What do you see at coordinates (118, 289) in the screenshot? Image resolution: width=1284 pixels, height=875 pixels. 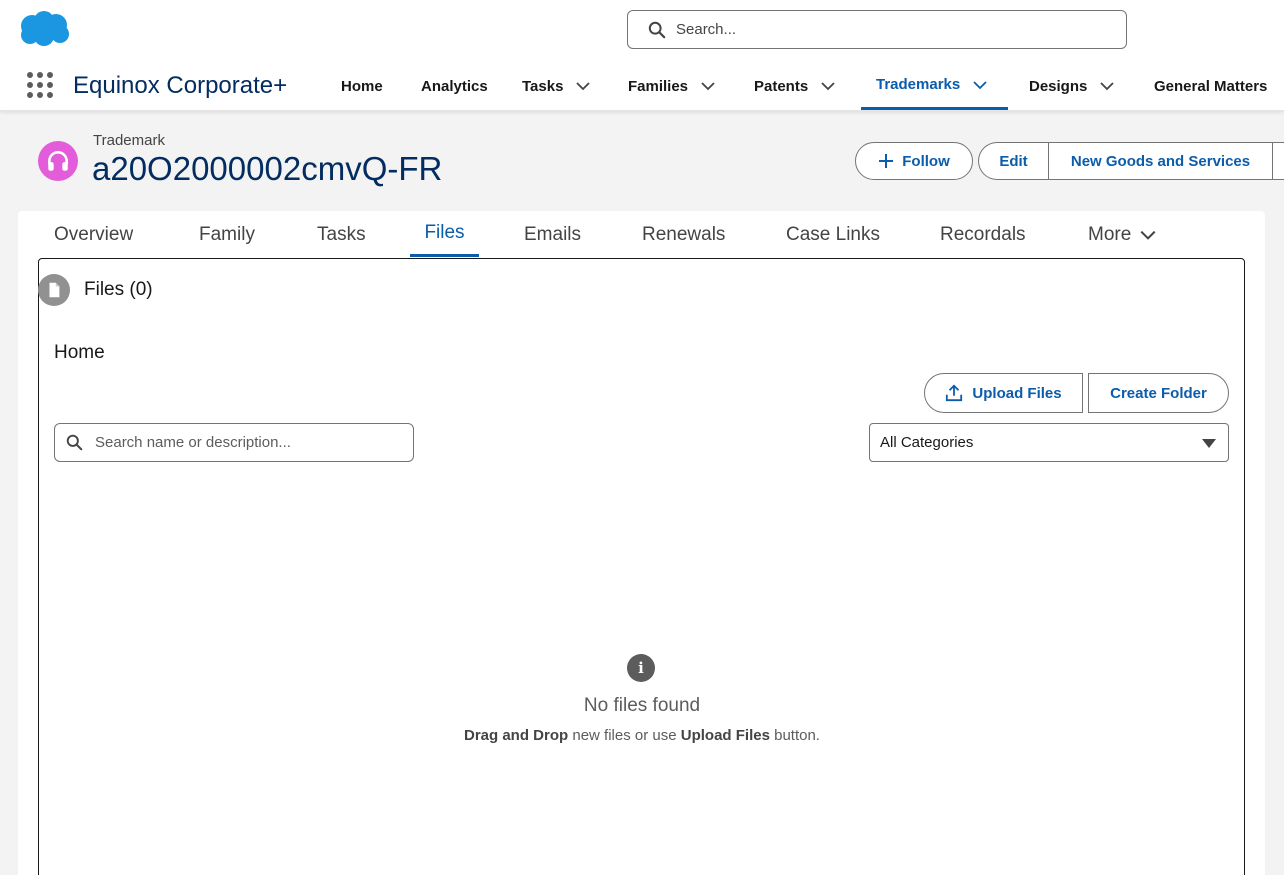 I see `files-title: Files (0)` at bounding box center [118, 289].